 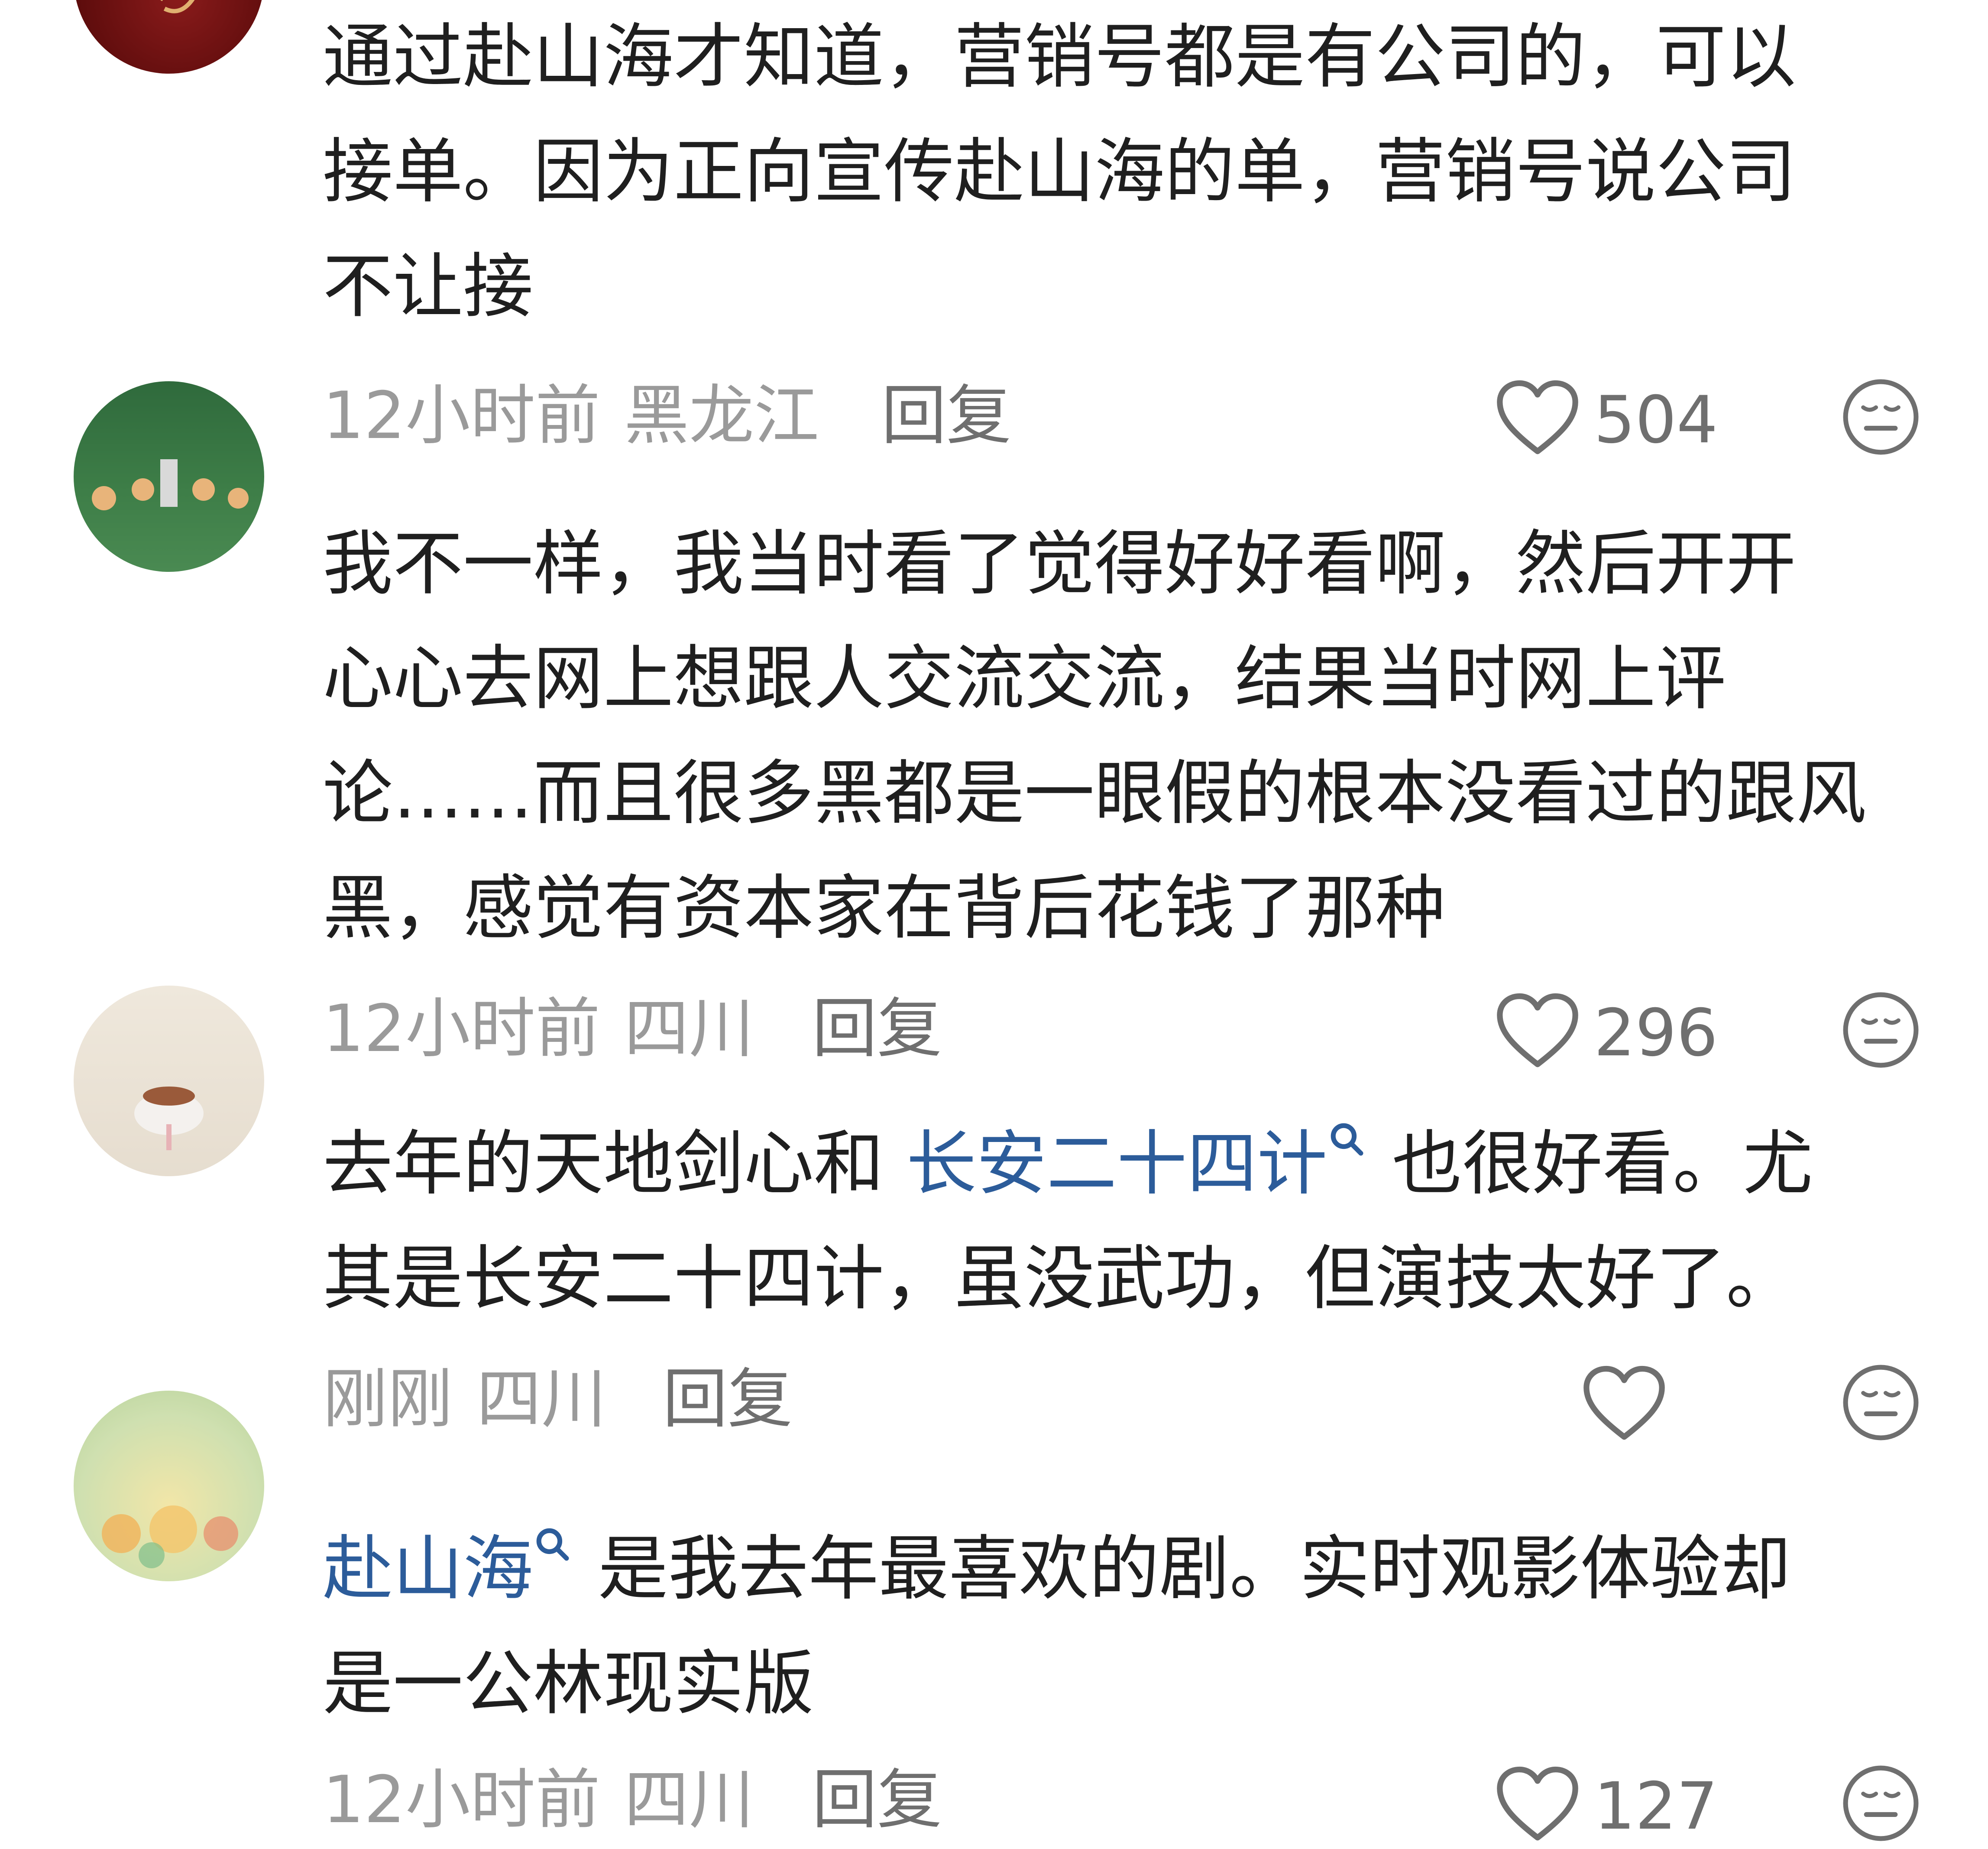 What do you see at coordinates (615, 1164) in the screenshot?
I see `comment-text: 去年的天地剑心和` at bounding box center [615, 1164].